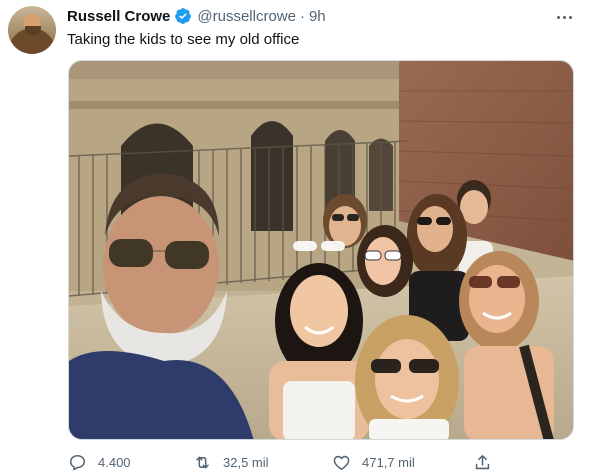  What do you see at coordinates (288, 462) in the screenshot?
I see `tweet-actions: 4.400 32,5 mil 471,7 mil` at bounding box center [288, 462].